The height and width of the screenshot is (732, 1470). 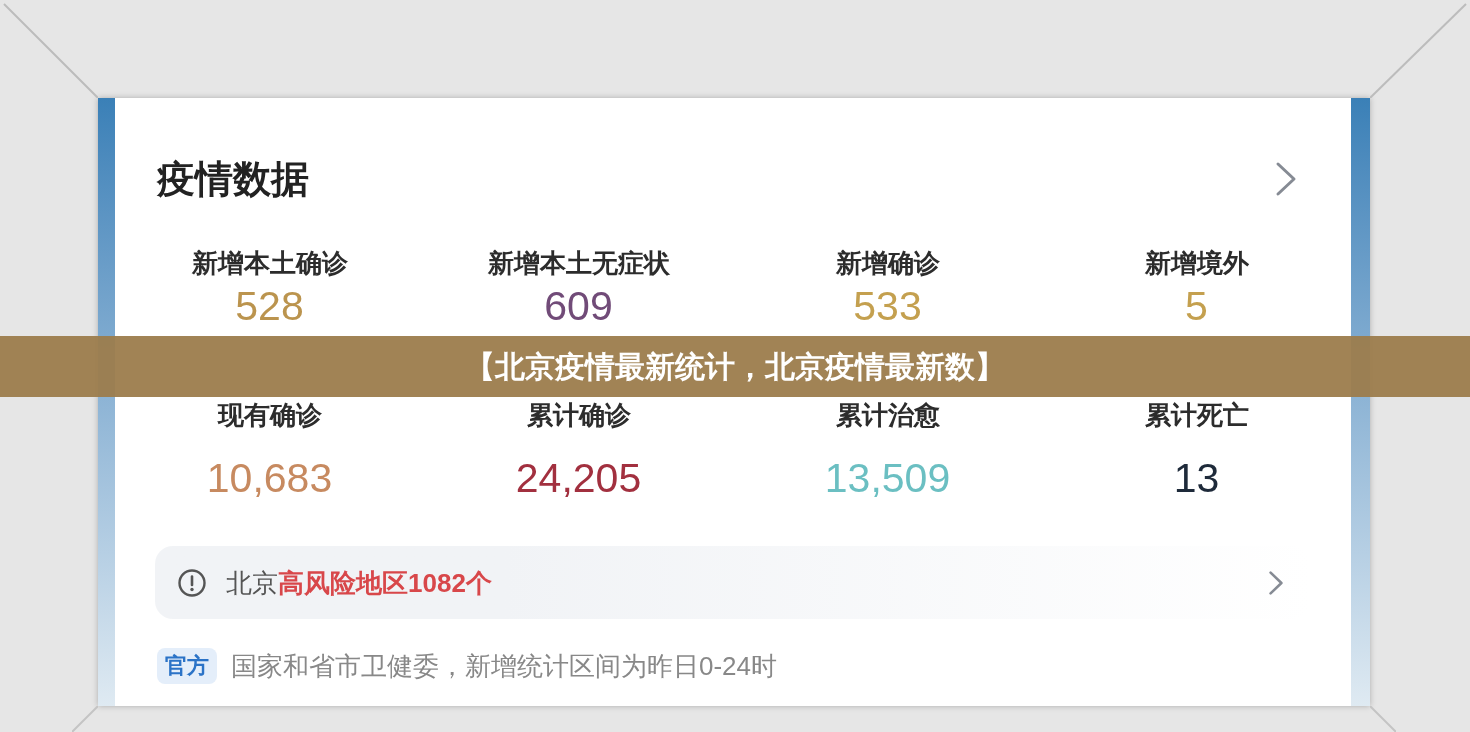 I want to click on info-icon, so click(x=192, y=582).